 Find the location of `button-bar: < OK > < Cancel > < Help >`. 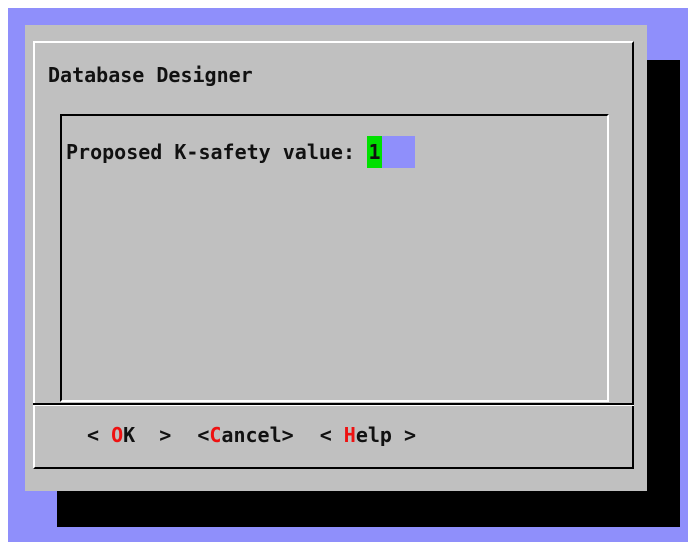

button-bar: < OK > < Cancel > < Help > is located at coordinates (251, 435).